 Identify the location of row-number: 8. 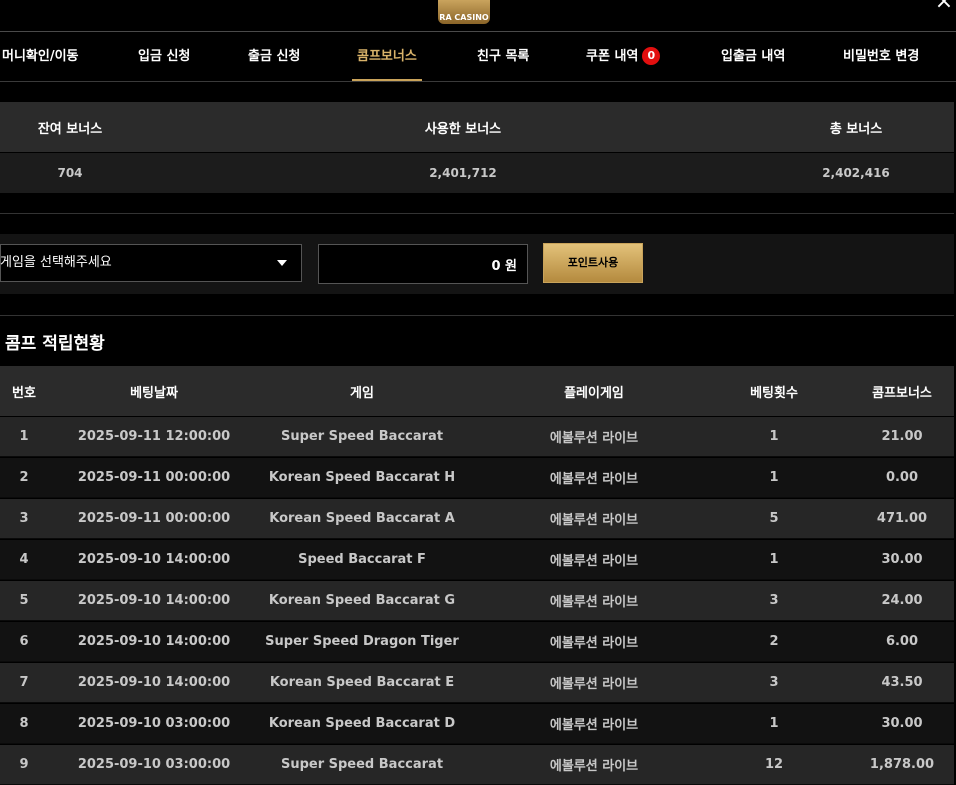
(24, 723).